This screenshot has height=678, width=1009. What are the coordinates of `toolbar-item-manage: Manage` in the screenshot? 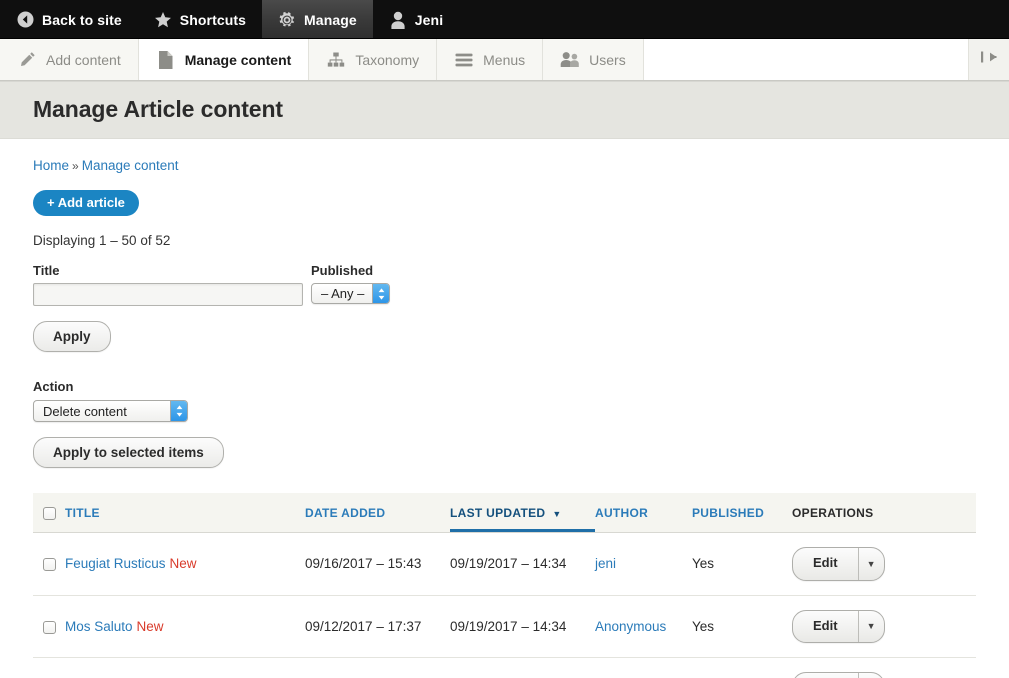 It's located at (317, 19).